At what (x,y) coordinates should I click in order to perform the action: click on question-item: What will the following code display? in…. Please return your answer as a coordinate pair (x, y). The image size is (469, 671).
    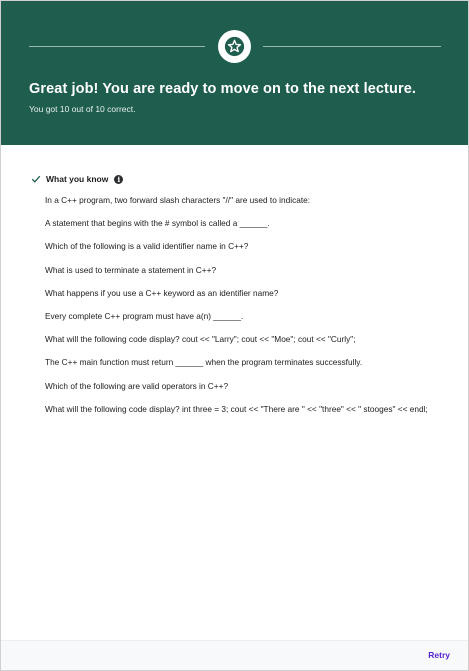
    Looking at the image, I should click on (236, 408).